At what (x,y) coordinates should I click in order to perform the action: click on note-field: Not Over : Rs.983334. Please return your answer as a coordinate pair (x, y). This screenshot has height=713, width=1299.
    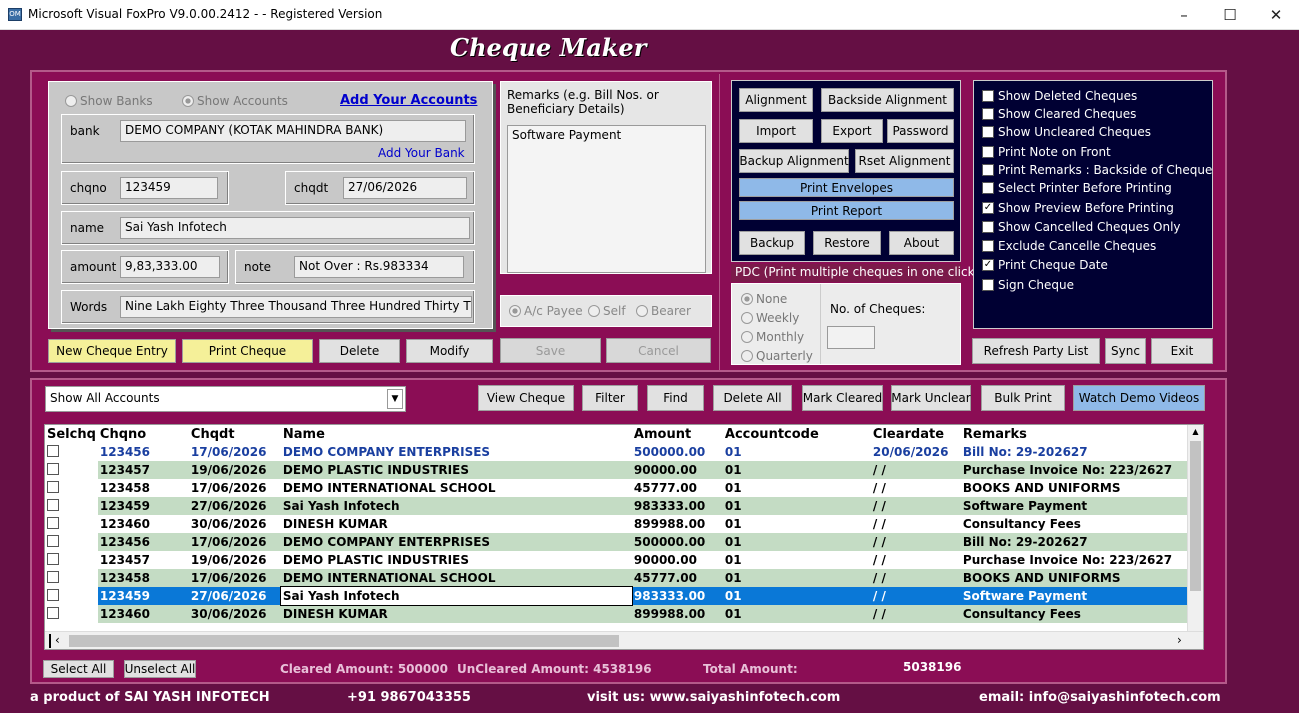
    Looking at the image, I should click on (379, 267).